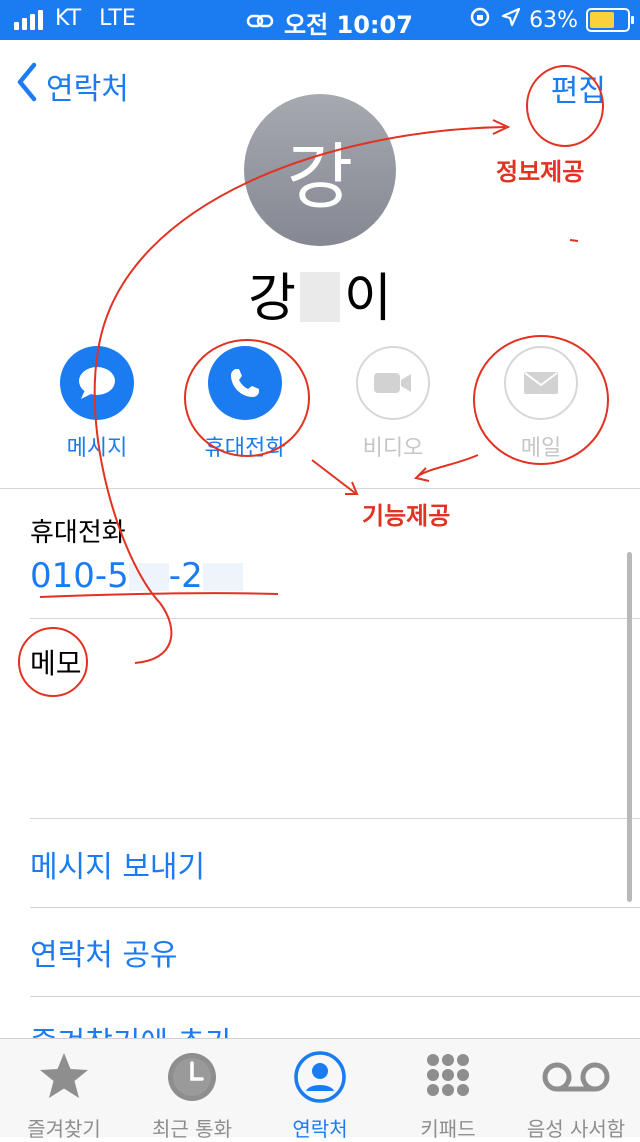  What do you see at coordinates (348, 25) in the screenshot?
I see `status-time: 오전 10:07` at bounding box center [348, 25].